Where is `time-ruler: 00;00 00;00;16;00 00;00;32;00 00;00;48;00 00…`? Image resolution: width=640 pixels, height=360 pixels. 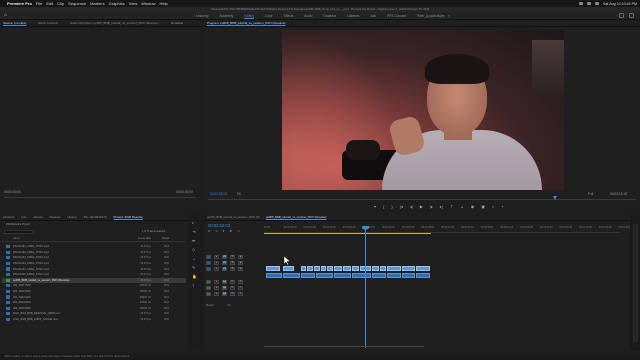 time-ruler: 00;00 00;00;16;00 00;00;32;00 00;00;48;00 00… is located at coordinates (447, 229).